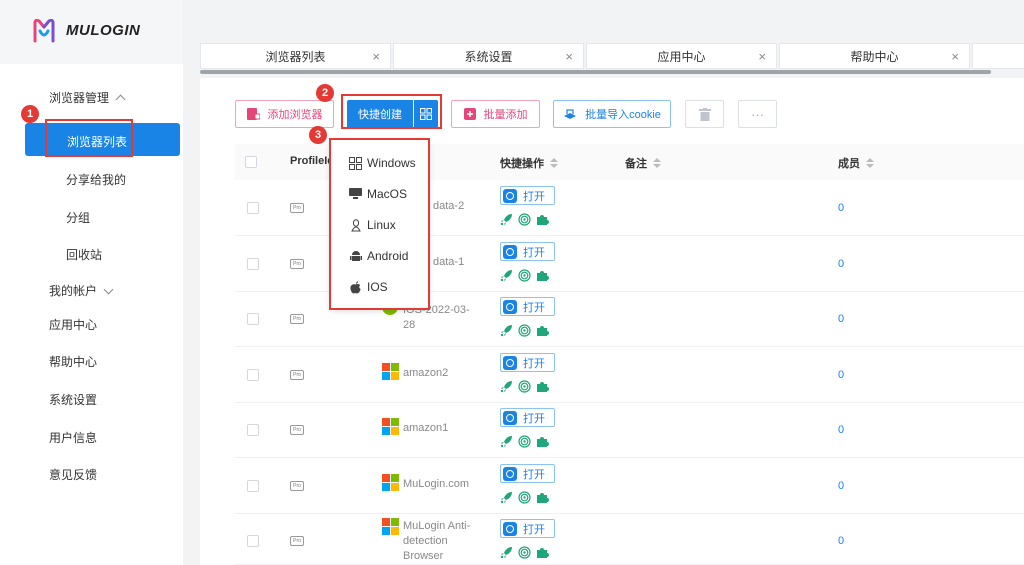  I want to click on column-header-profile-id: ProfileId, so click(312, 161).